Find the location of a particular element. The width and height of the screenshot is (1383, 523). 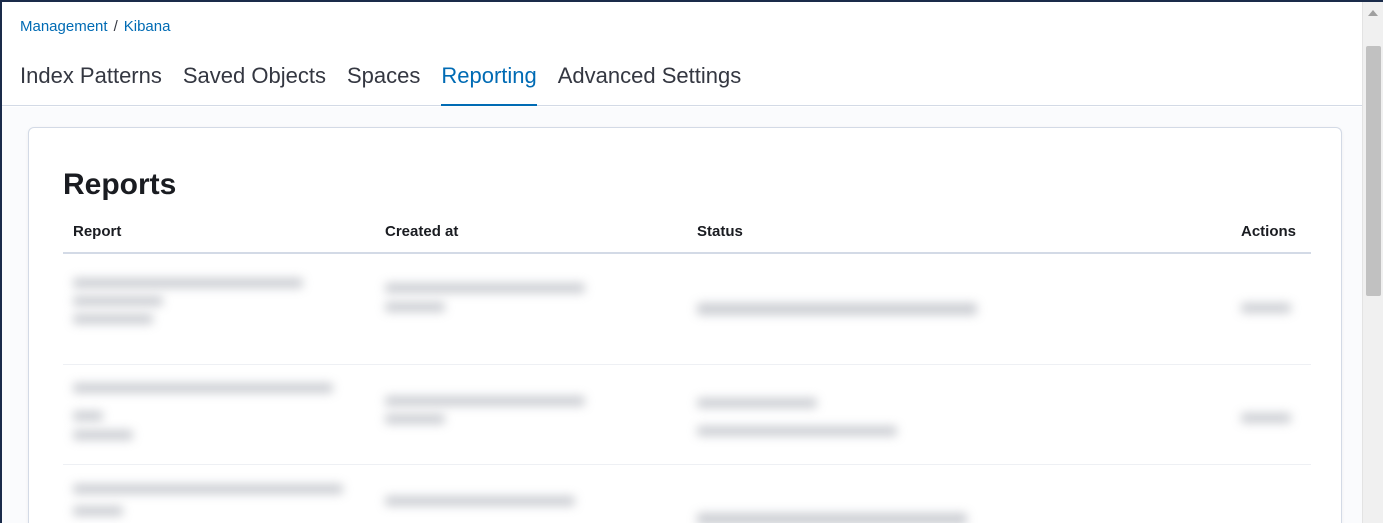

table-header-divider is located at coordinates (687, 253).